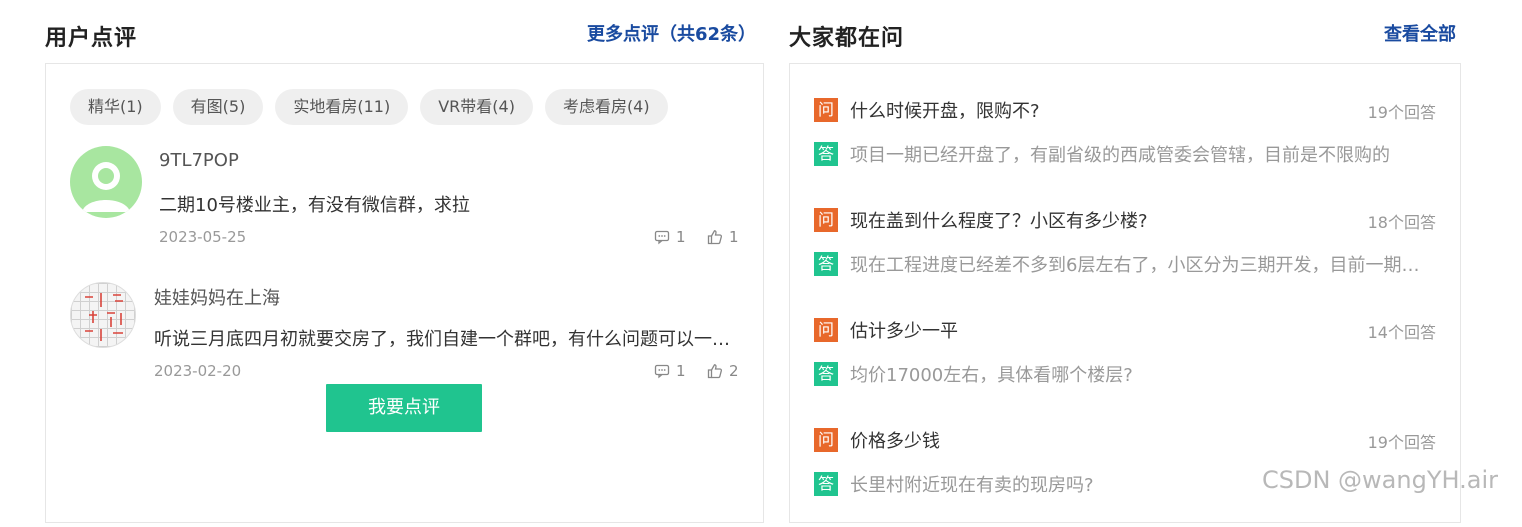 This screenshot has height=527, width=1522. I want to click on review-username: 9TL7POP, so click(199, 160).